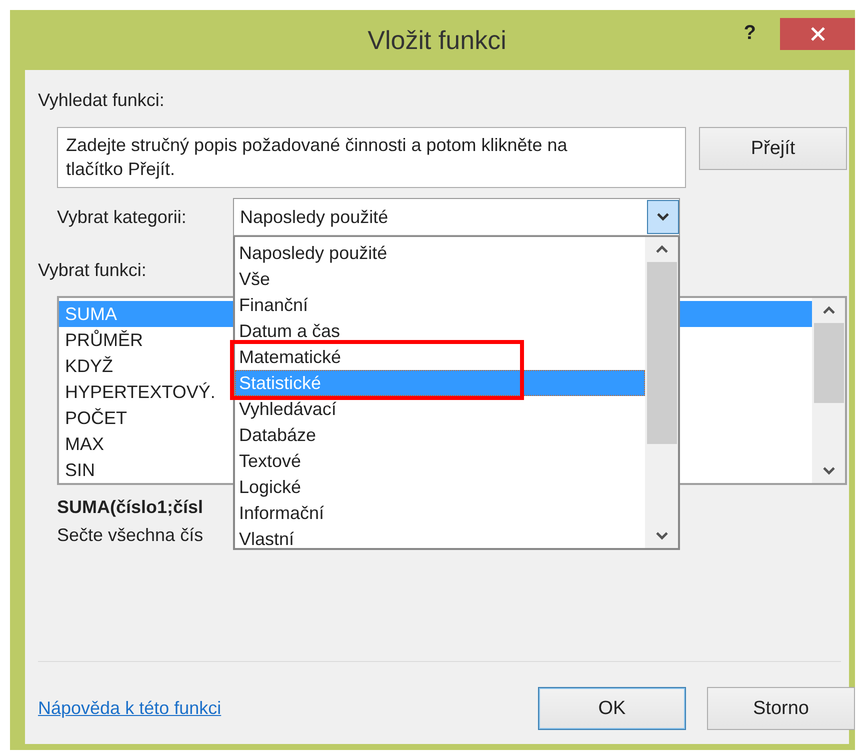  I want to click on dropdown-button, so click(663, 217).